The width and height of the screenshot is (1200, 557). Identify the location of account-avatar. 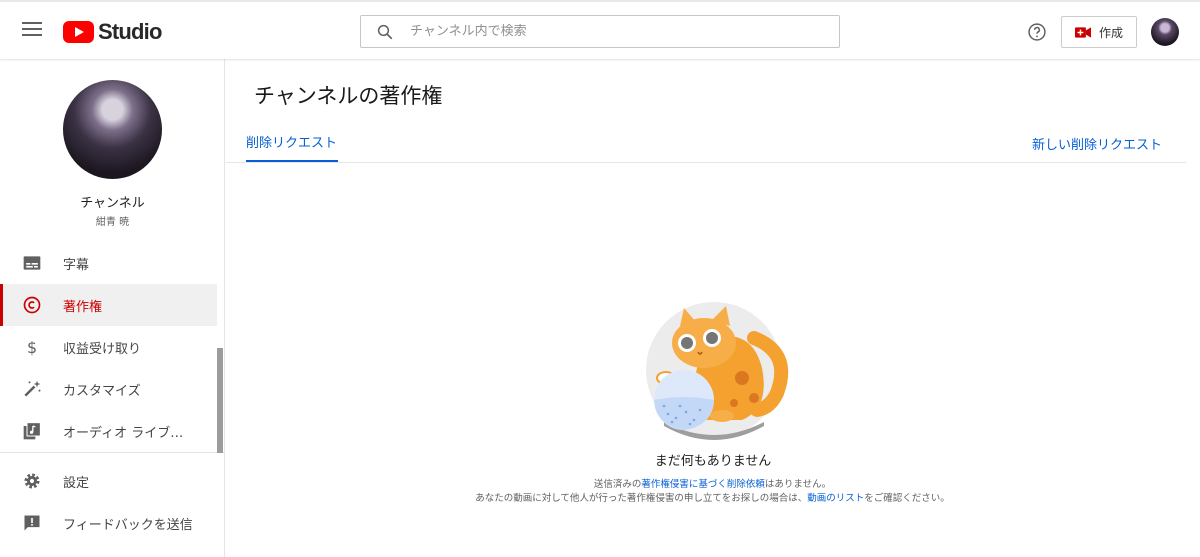
(1165, 32).